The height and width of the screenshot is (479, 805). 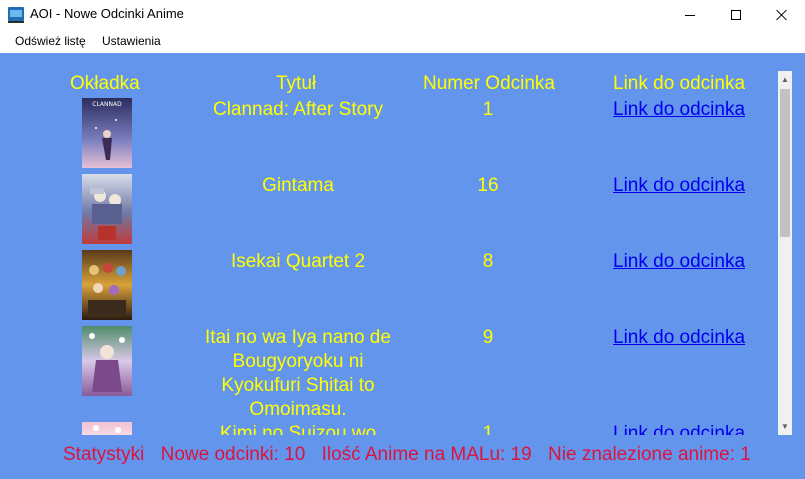 I want to click on stats-new-episodes: Nowe odcinki: 10, so click(x=233, y=454).